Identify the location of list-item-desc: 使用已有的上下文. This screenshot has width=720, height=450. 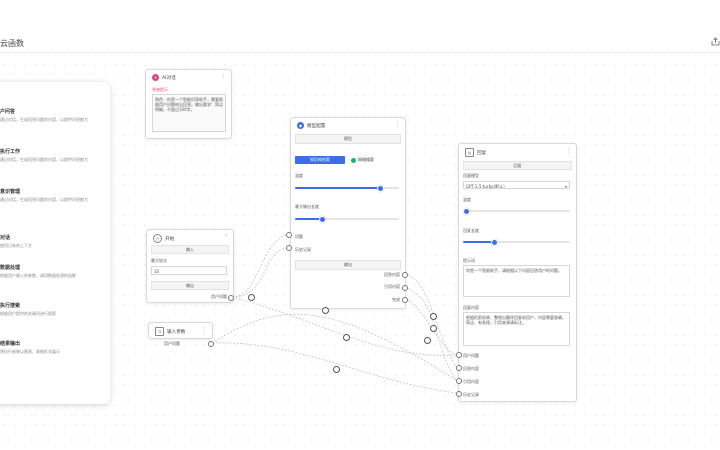
(16, 245).